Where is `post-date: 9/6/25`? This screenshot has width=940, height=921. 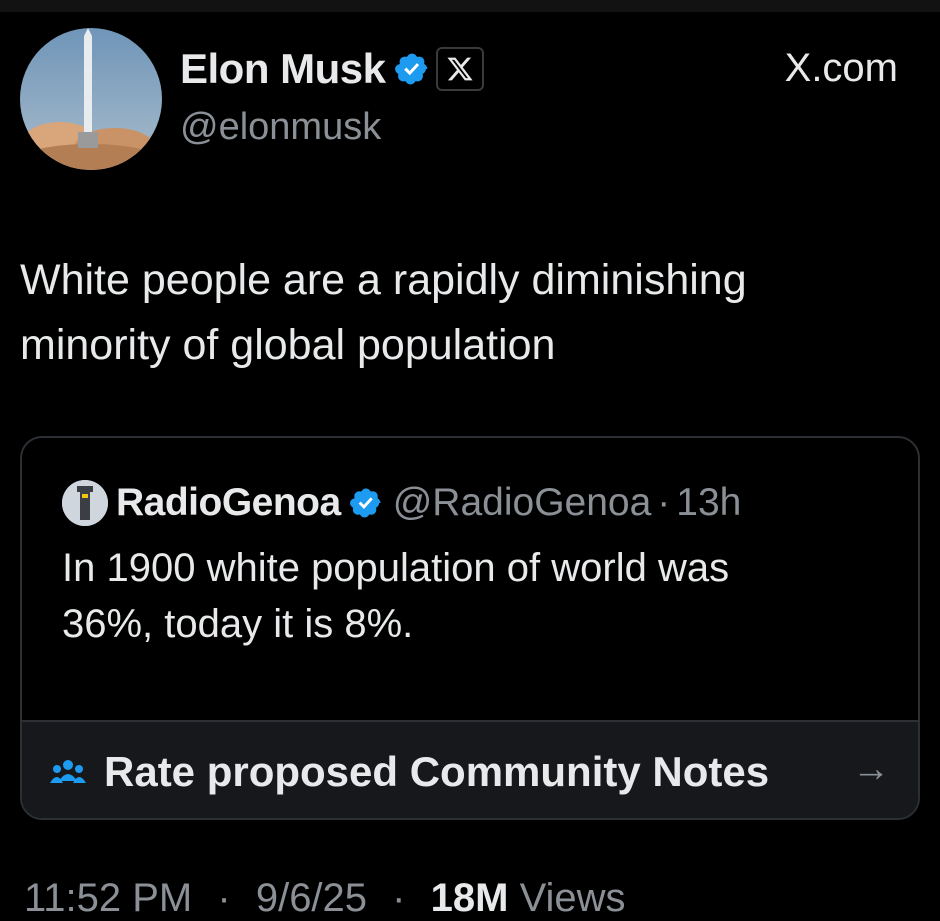 post-date: 9/6/25 is located at coordinates (311, 898).